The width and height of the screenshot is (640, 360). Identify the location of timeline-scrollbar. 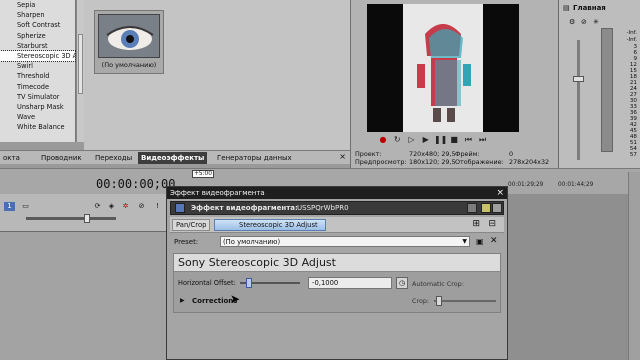
(634, 266).